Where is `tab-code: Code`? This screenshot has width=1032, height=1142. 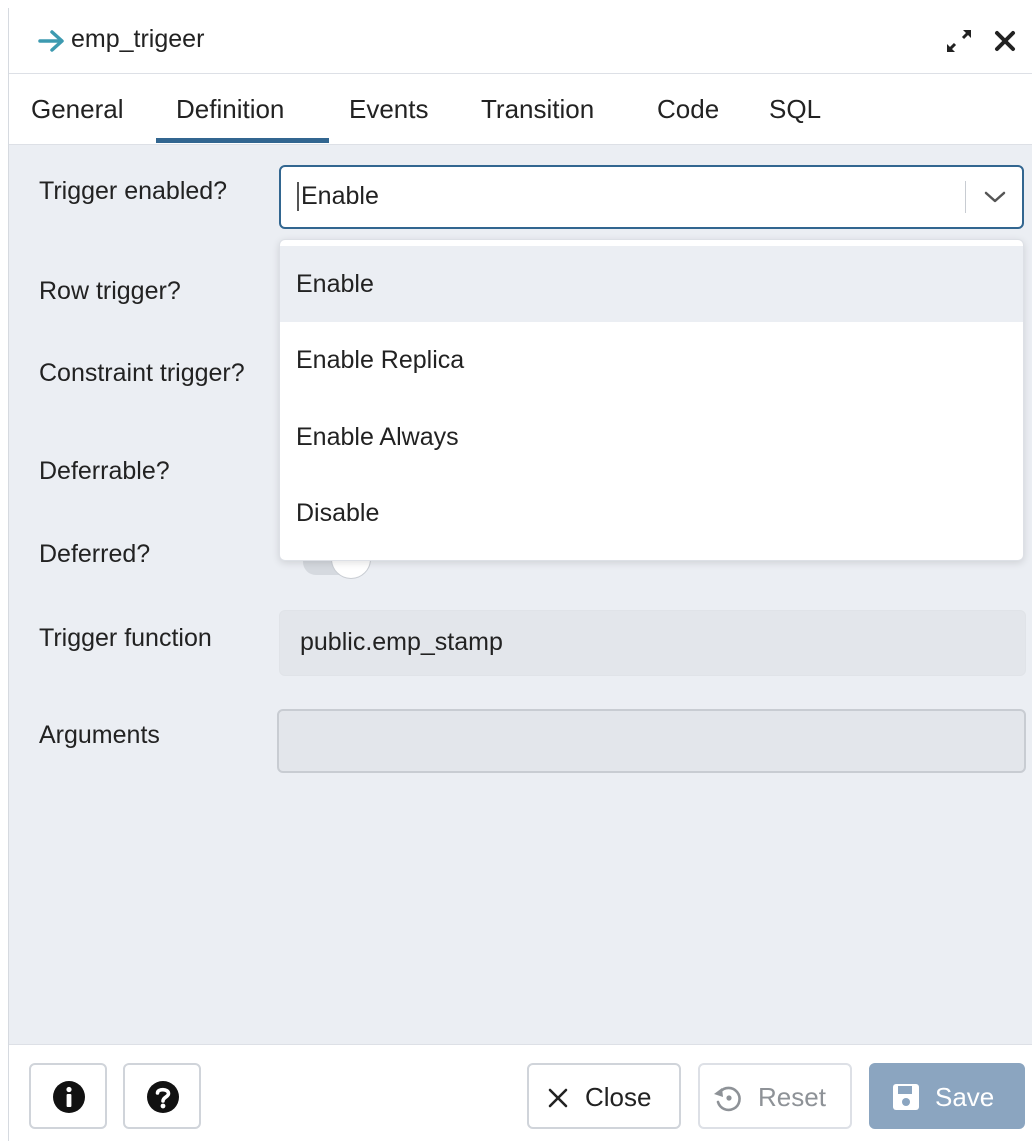 tab-code: Code is located at coordinates (688, 109).